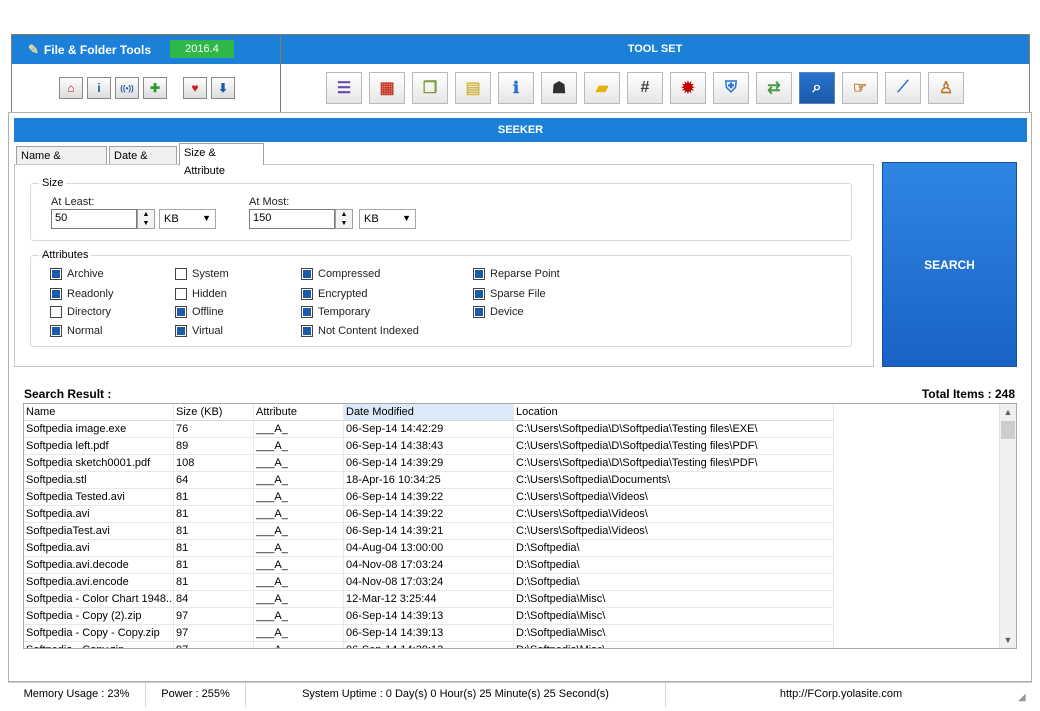 The width and height of the screenshot is (1040, 711). Describe the element at coordinates (99, 514) in the screenshot. I see `table-cell: Softpedia.avi` at that location.